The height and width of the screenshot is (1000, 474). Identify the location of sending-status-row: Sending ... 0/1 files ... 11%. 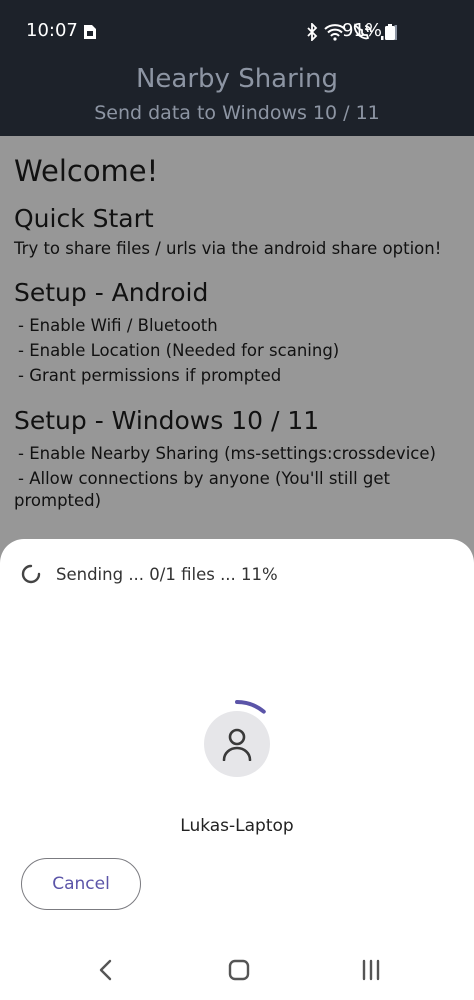
(149, 574).